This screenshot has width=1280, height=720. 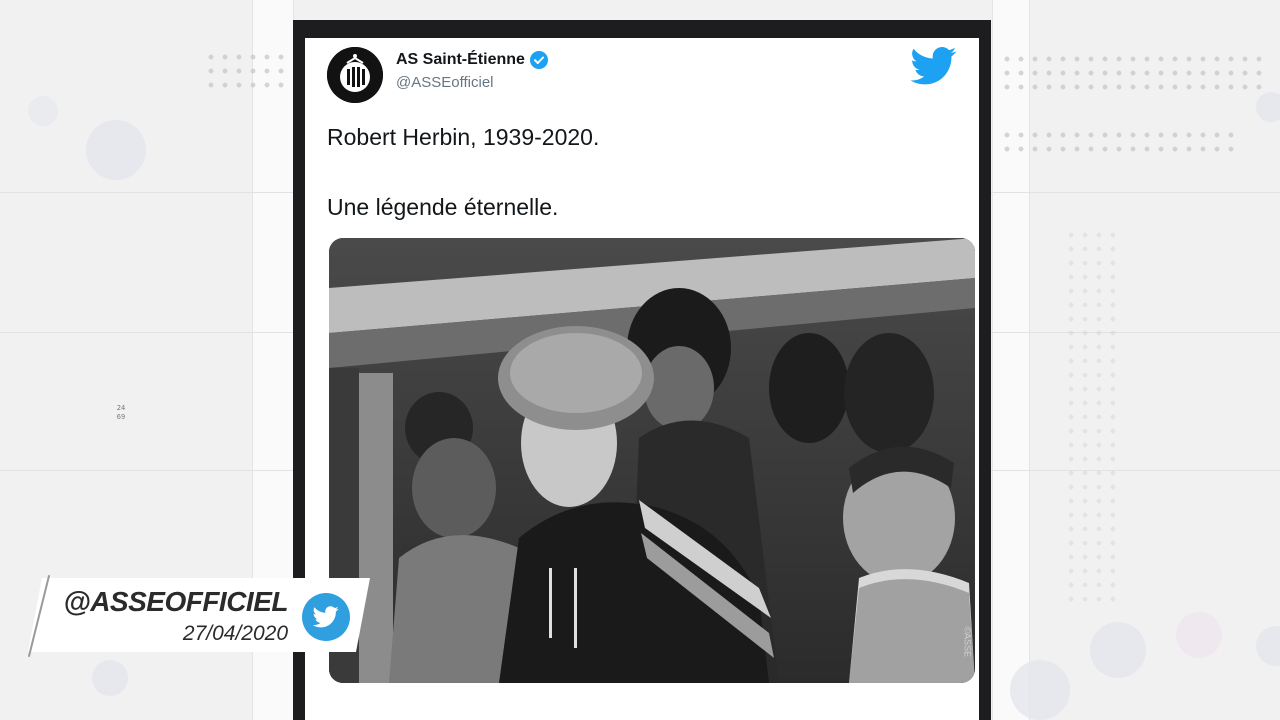 I want to click on tweet-text-line: Robert Herbin, 1939-2020., so click(x=463, y=137).